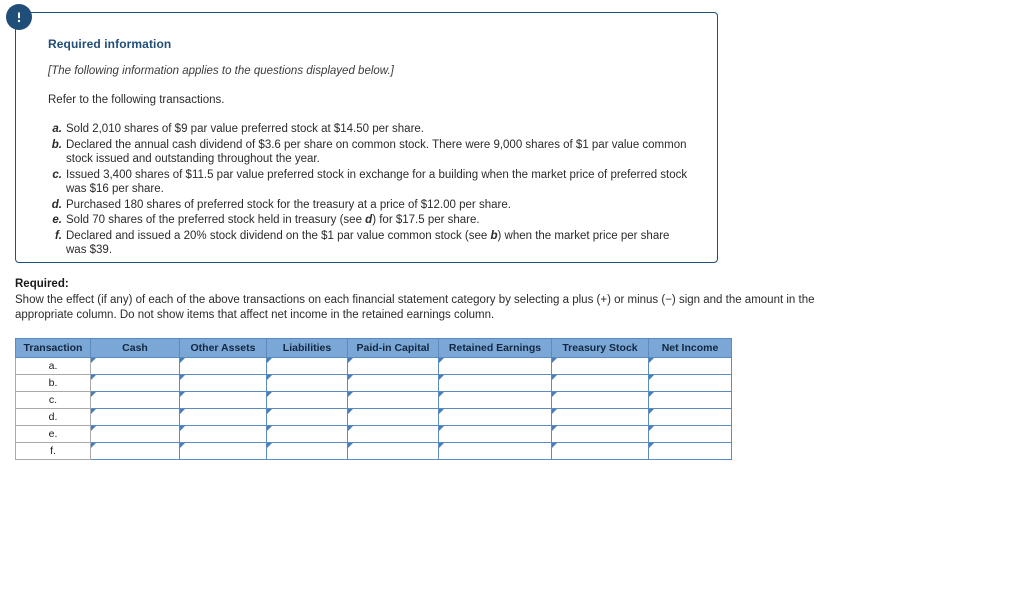  I want to click on cell-f-other-assets, so click(223, 451).